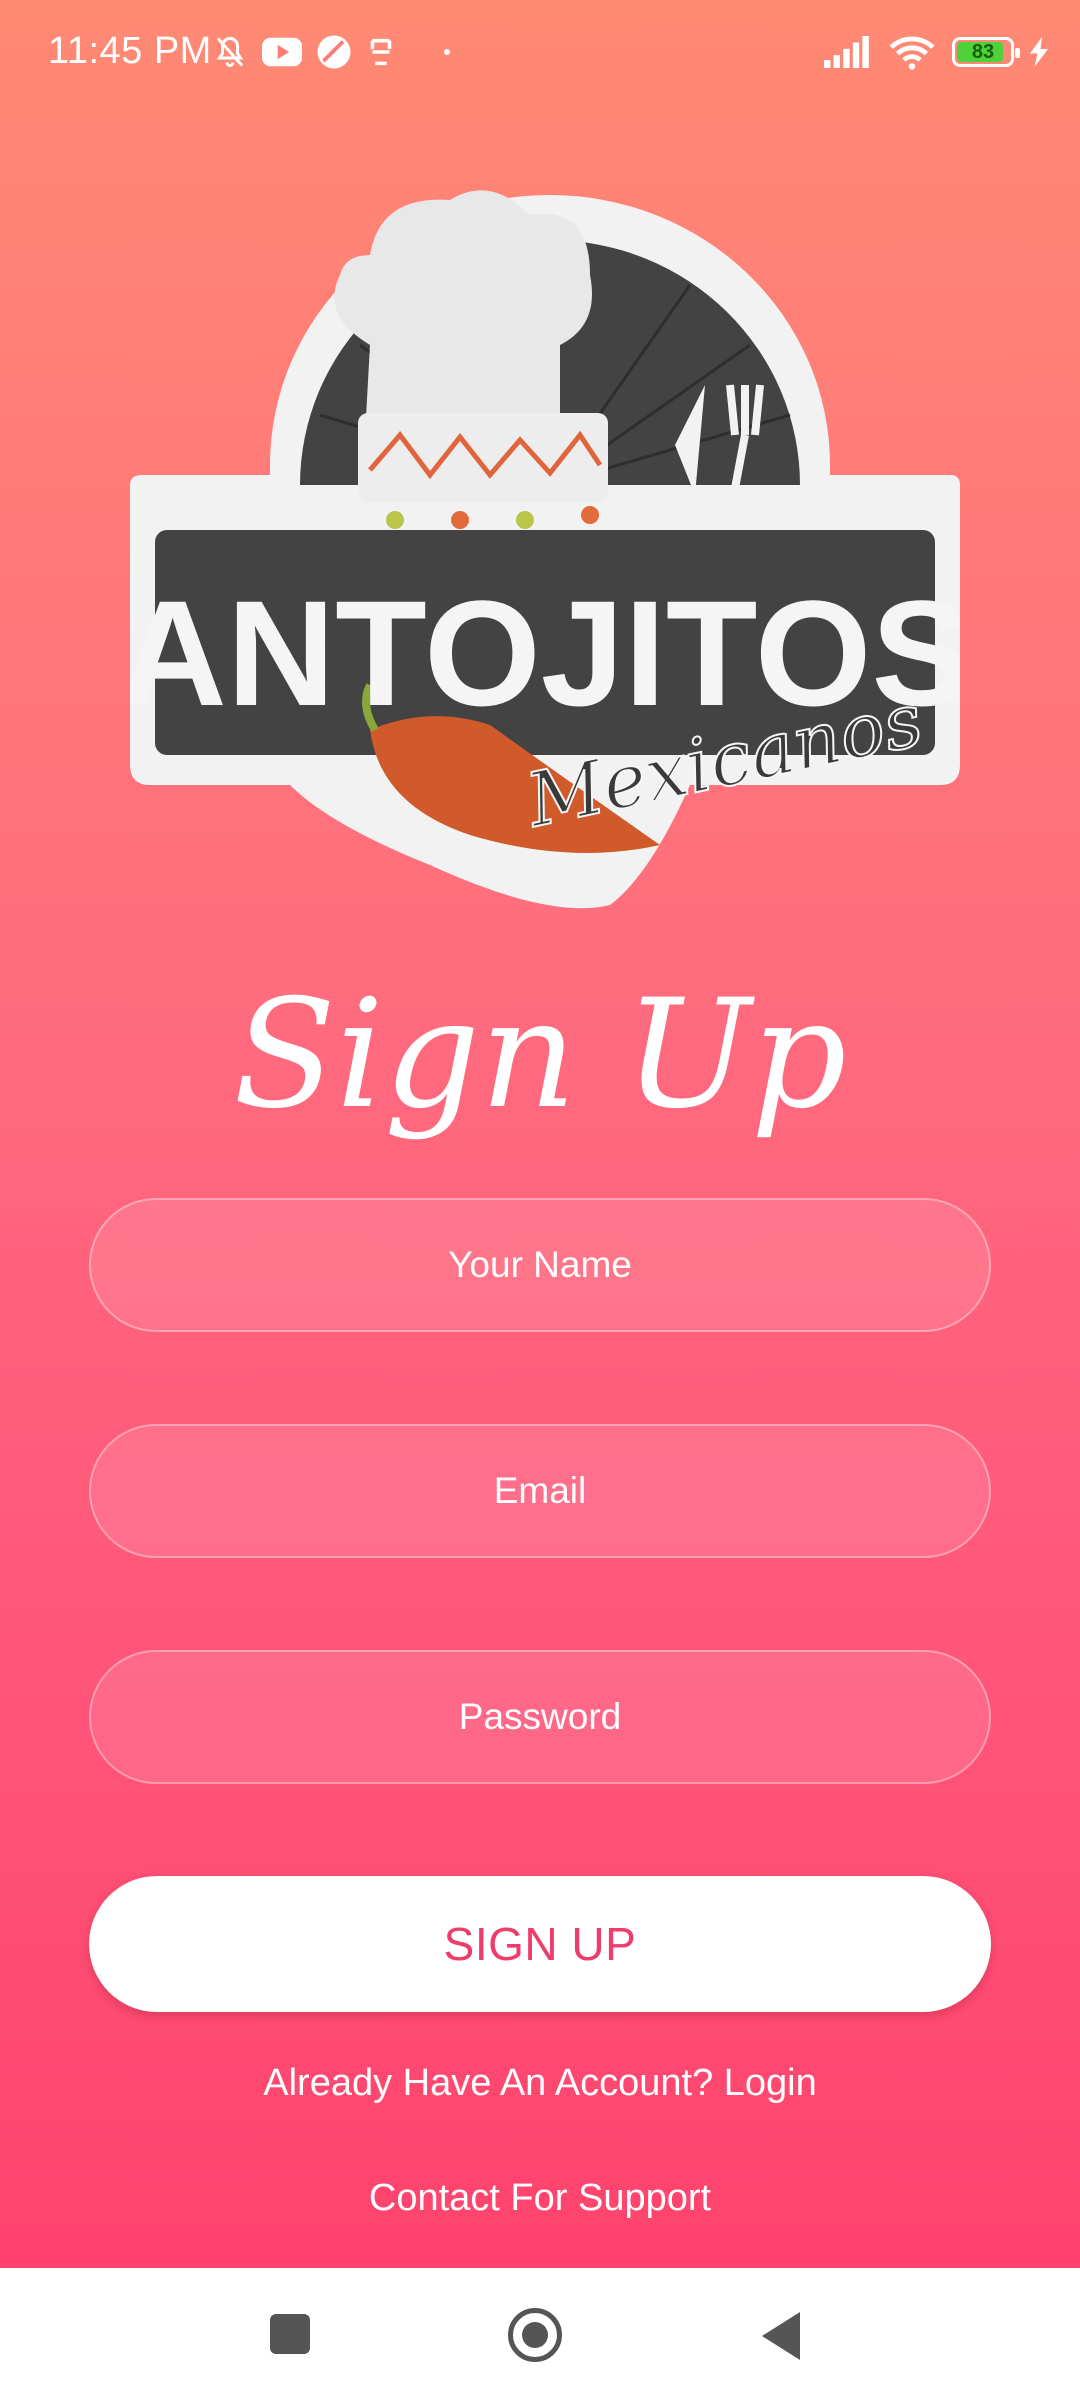 This screenshot has height=2400, width=1080. What do you see at coordinates (290, 2334) in the screenshot?
I see `recents-square-icon` at bounding box center [290, 2334].